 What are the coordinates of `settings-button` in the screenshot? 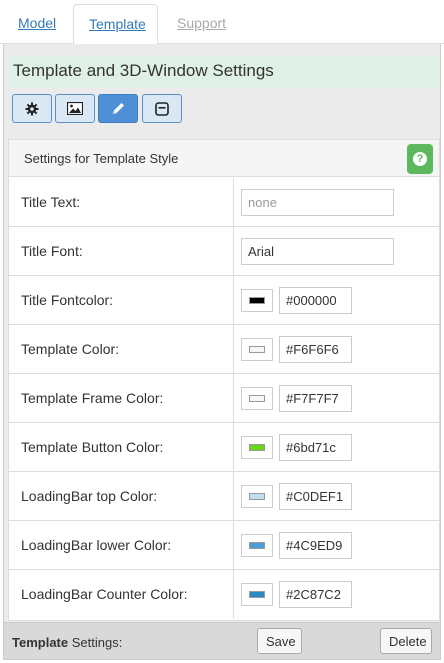 It's located at (32, 108).